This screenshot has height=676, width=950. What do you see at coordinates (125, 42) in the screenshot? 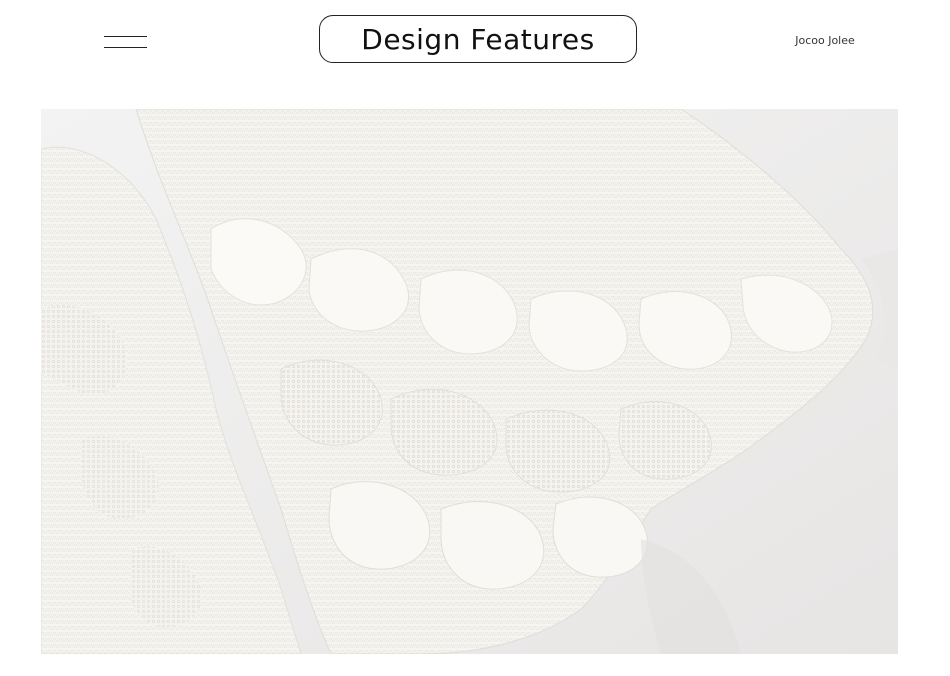
I see `hamburger-menu-icon` at bounding box center [125, 42].